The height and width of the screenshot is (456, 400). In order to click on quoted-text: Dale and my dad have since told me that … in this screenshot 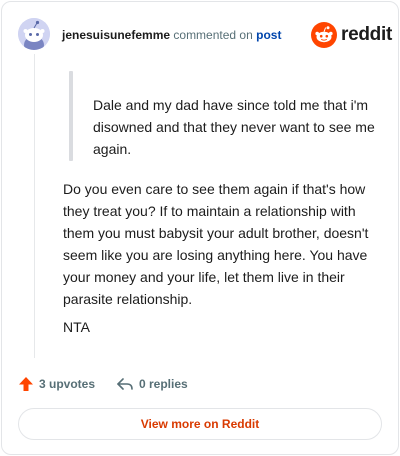, I will do `click(234, 127)`.